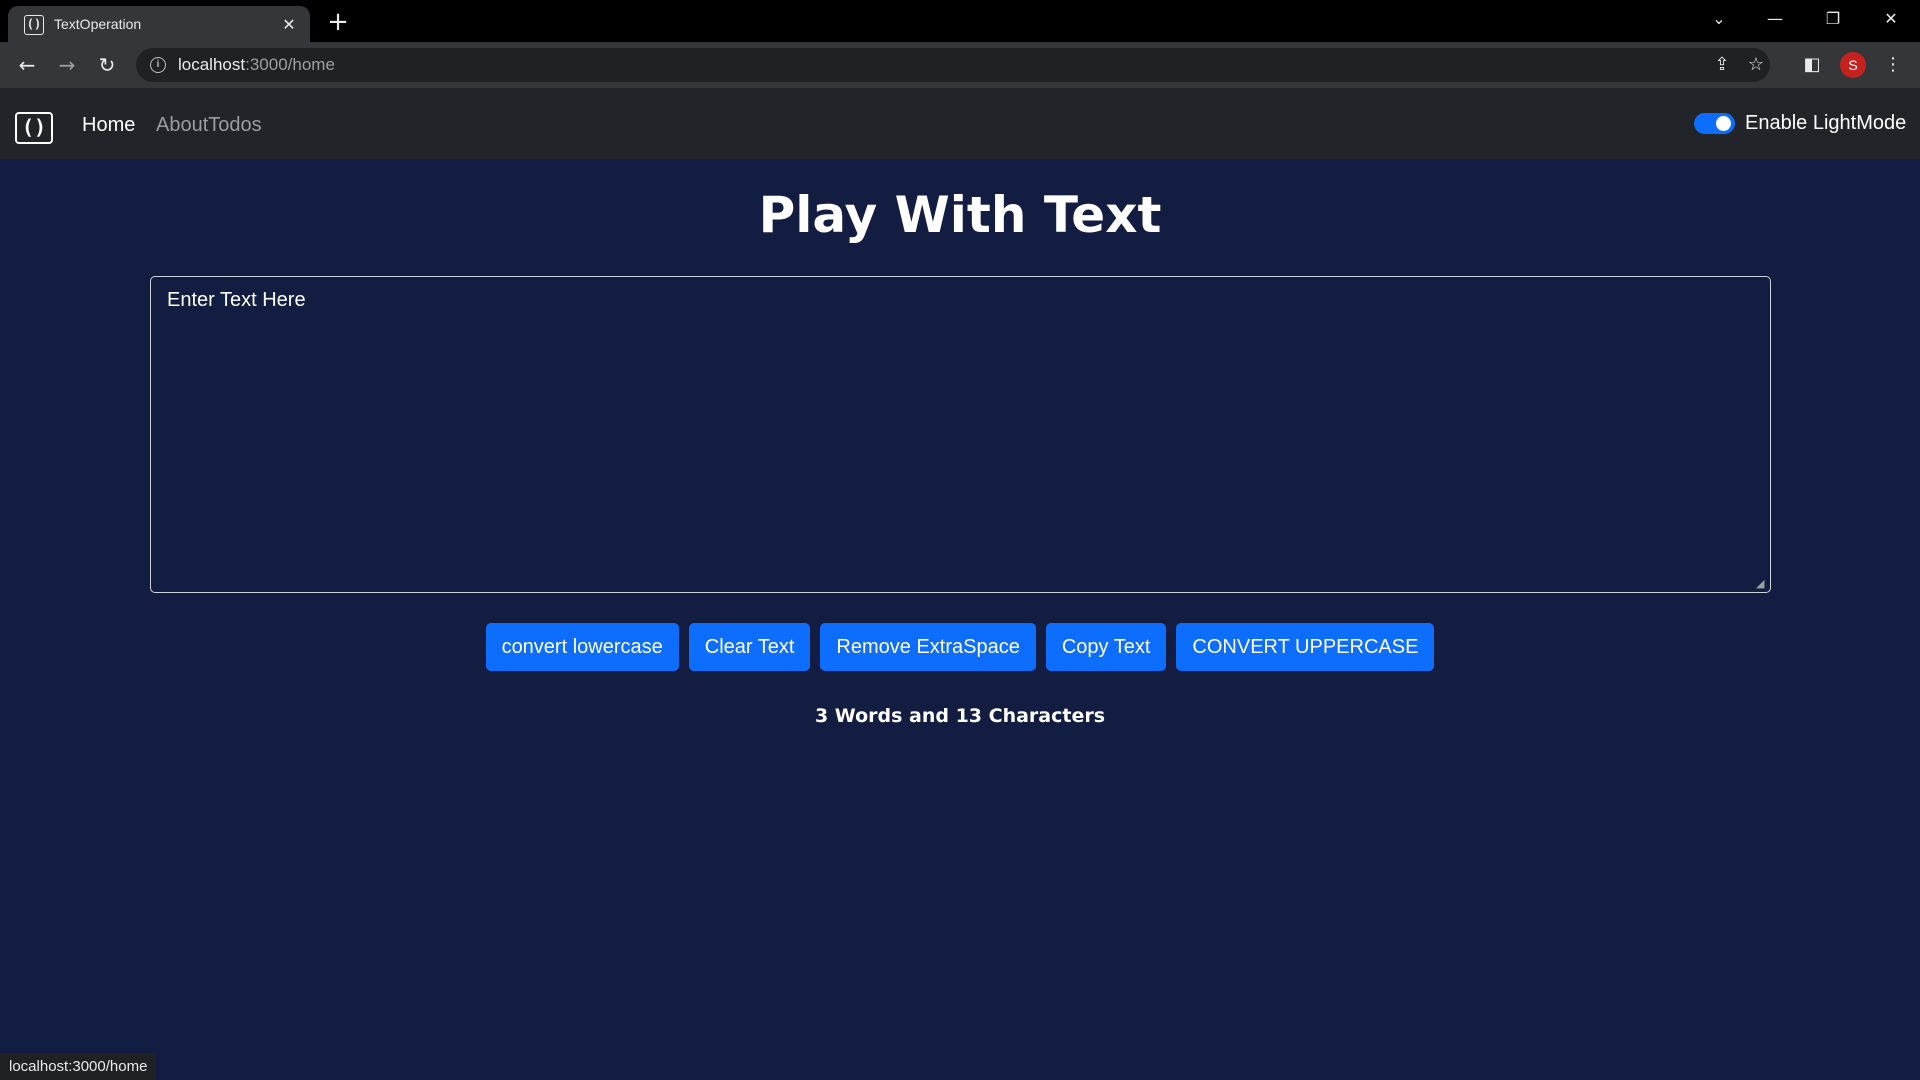  I want to click on close-window-button: ✕, so click(1891, 19).